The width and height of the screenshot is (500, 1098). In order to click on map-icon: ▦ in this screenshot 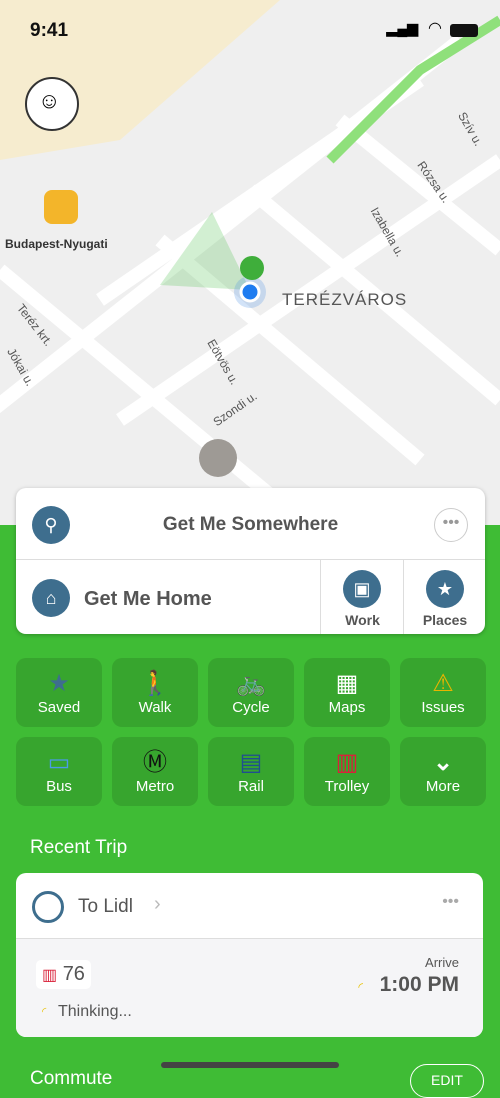, I will do `click(347, 683)`.